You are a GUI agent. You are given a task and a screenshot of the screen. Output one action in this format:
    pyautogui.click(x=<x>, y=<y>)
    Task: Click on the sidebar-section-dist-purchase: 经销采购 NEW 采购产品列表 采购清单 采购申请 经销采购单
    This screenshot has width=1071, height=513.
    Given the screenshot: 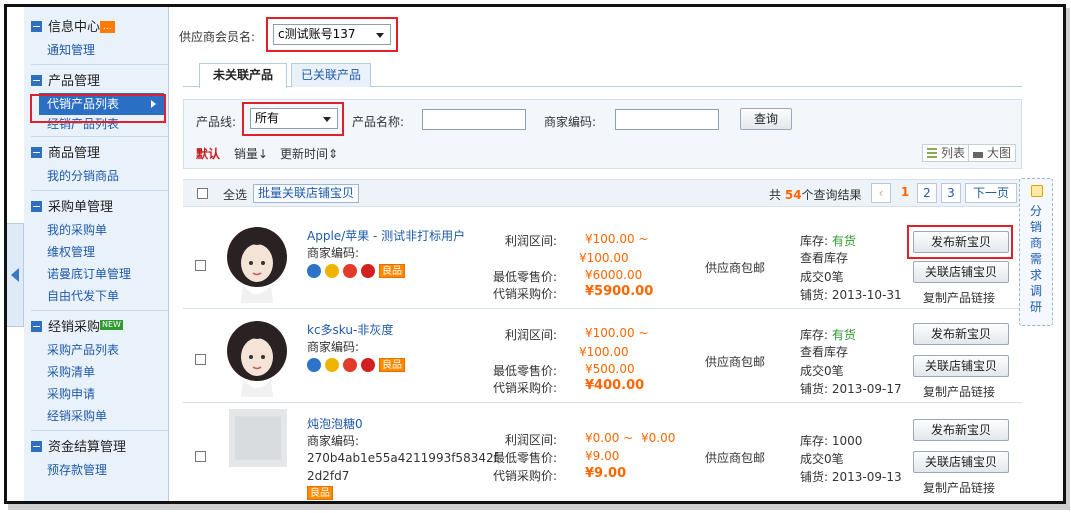 What is the action you would take?
    pyautogui.click(x=96, y=374)
    